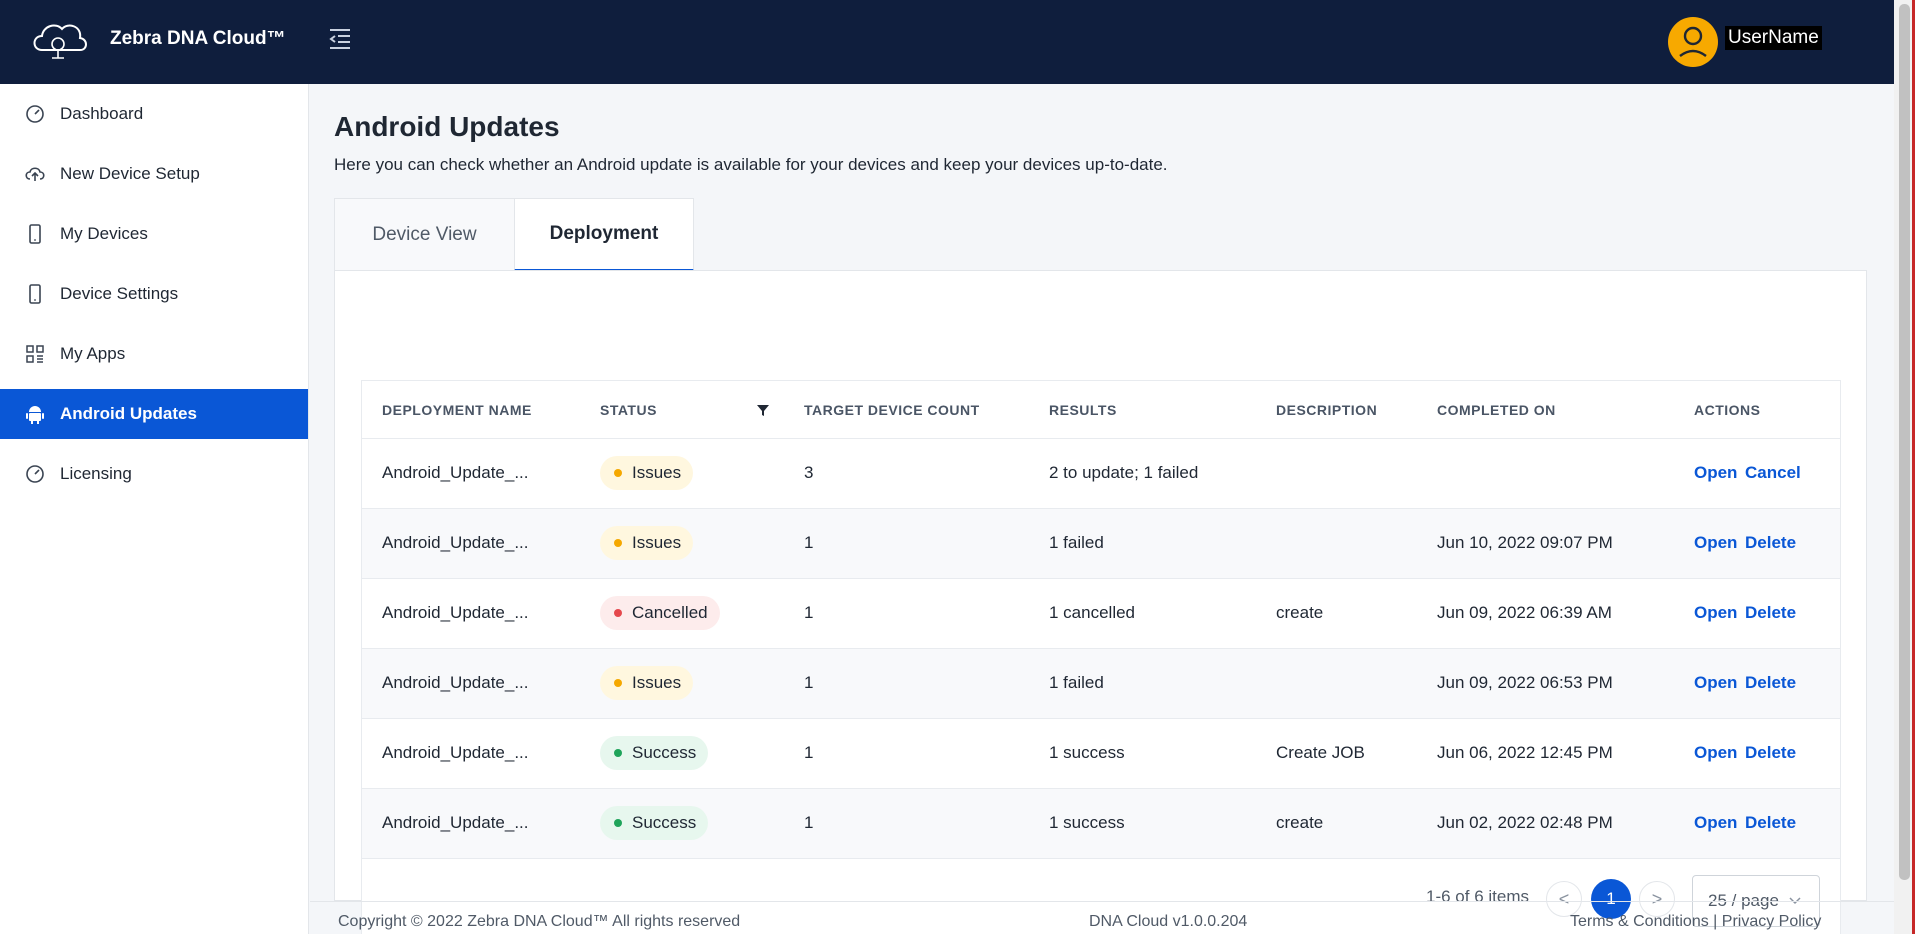 This screenshot has width=1915, height=934. Describe the element at coordinates (154, 414) in the screenshot. I see `sidebar-item-android-updates: Android Updates` at that location.